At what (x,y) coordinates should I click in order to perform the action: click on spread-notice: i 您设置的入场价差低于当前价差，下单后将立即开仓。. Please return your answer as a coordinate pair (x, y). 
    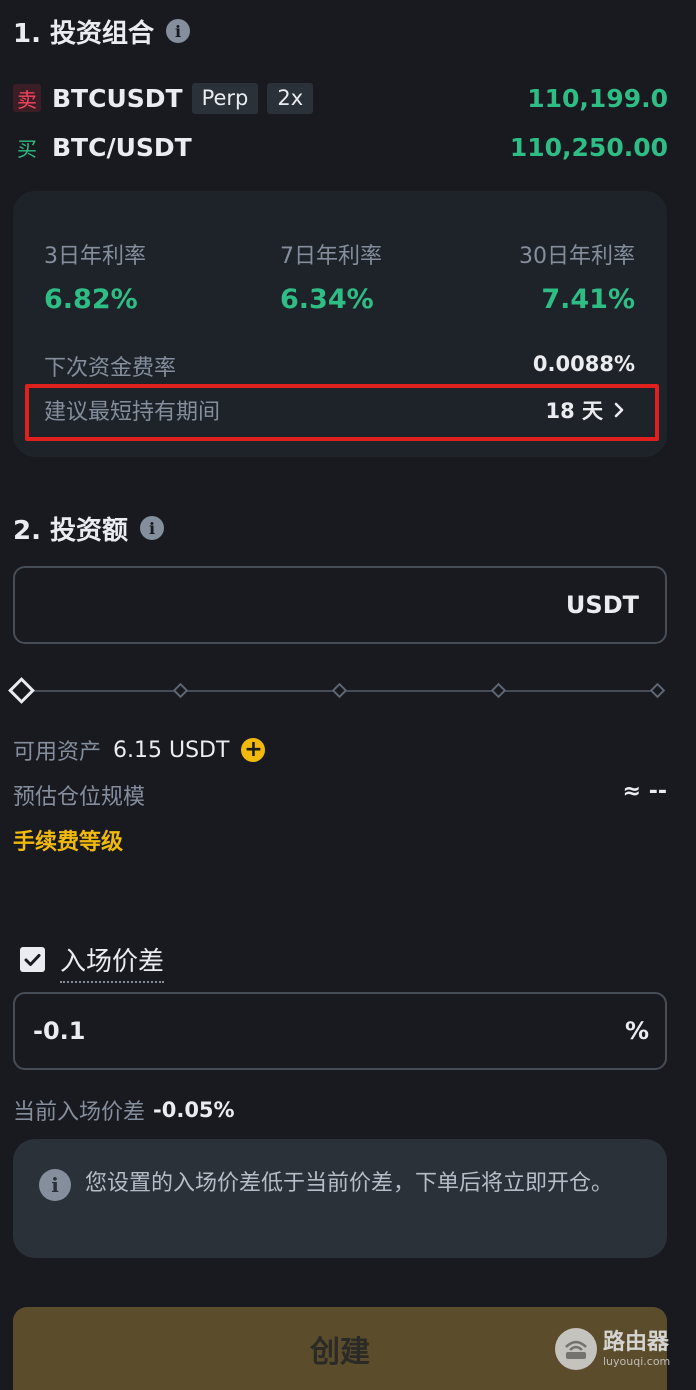
    Looking at the image, I should click on (340, 1198).